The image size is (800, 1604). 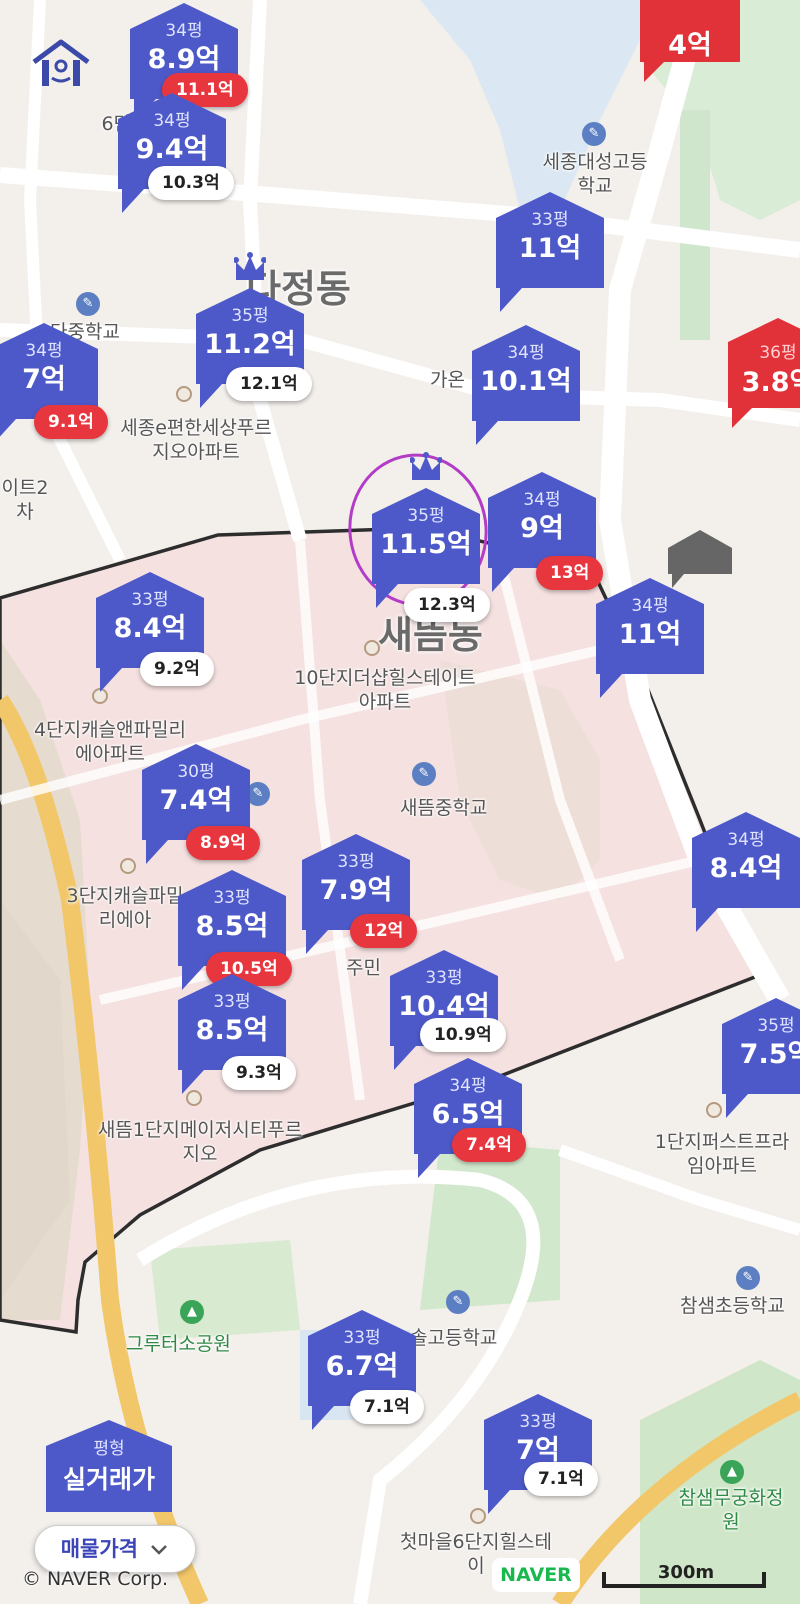 What do you see at coordinates (177, 669) in the screenshot?
I see `listing-price-pill: 9.2억` at bounding box center [177, 669].